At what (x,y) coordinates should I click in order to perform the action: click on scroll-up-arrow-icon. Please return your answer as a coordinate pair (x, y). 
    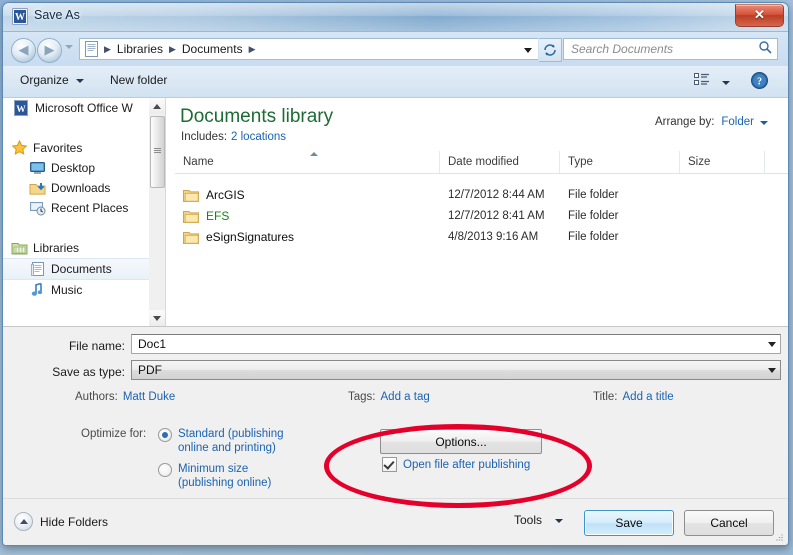
    Looking at the image, I should click on (157, 106).